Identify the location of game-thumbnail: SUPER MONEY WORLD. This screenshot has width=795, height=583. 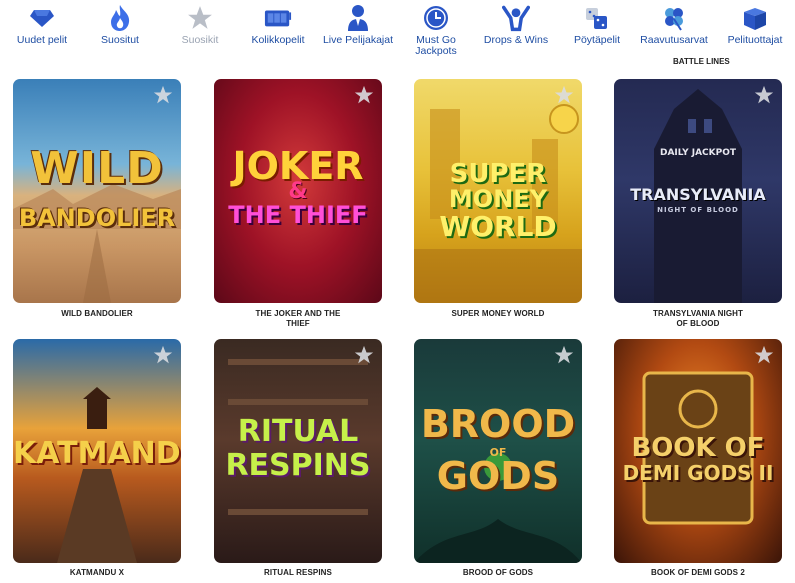
(498, 191).